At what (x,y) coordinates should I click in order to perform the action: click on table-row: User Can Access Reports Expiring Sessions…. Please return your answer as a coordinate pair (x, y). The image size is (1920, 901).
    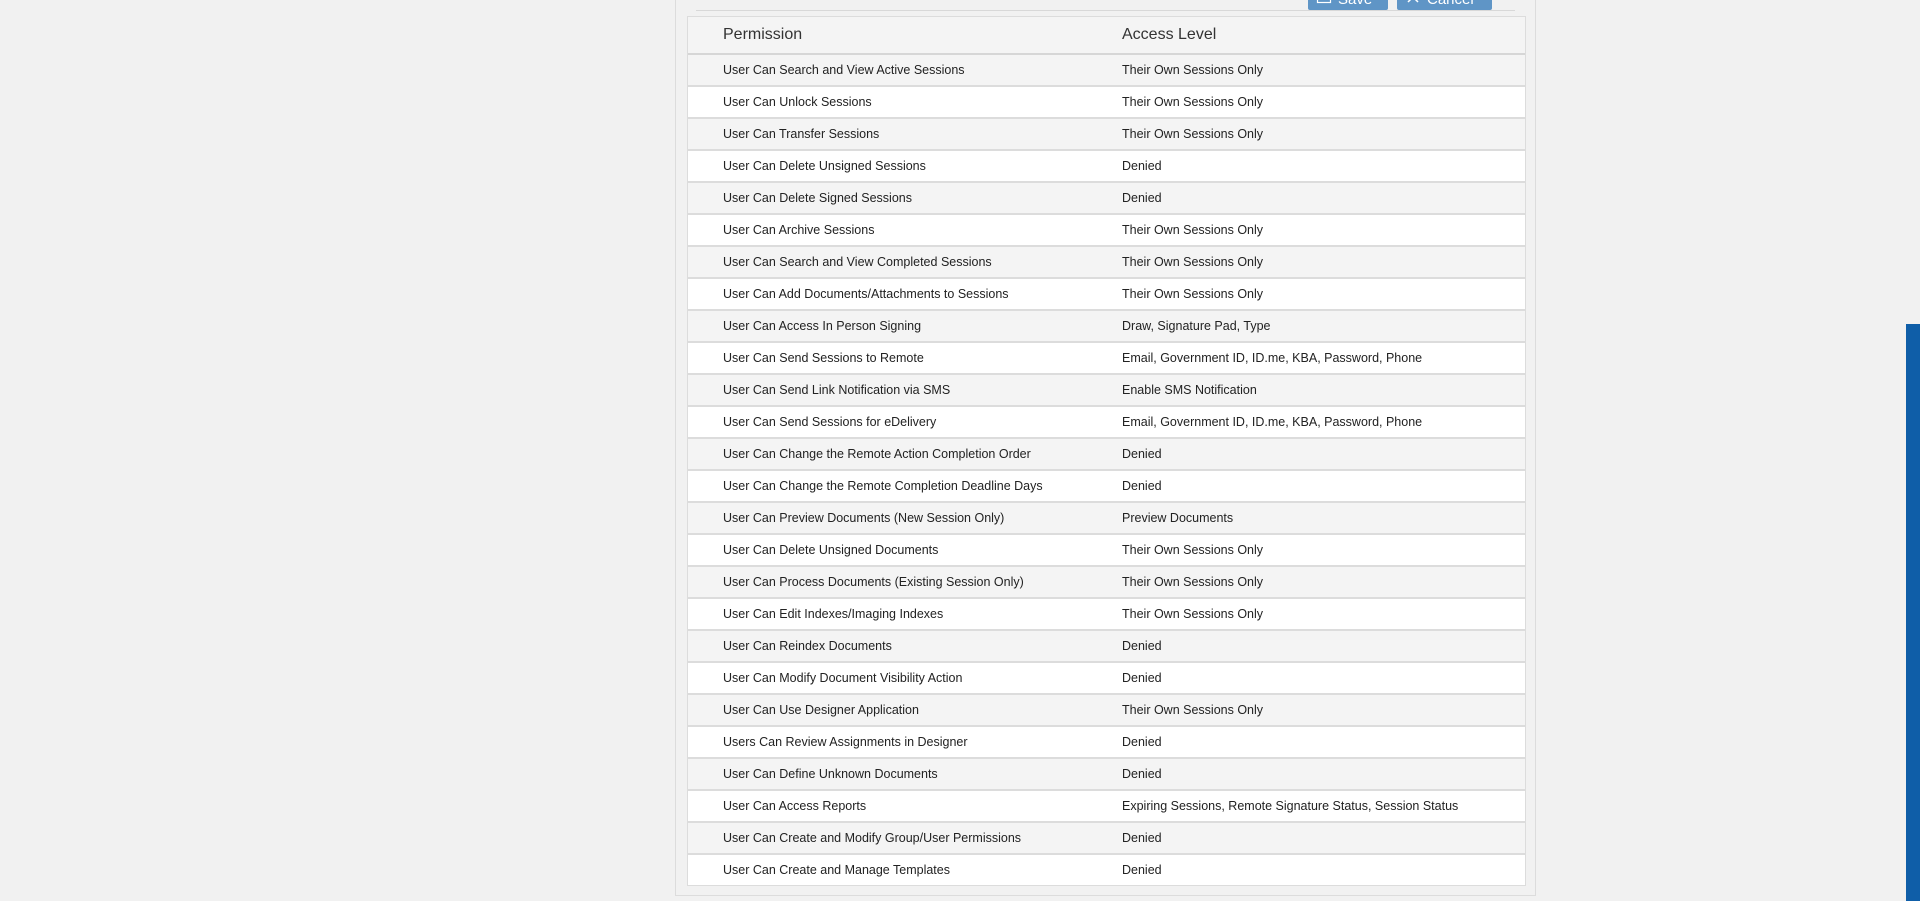
    Looking at the image, I should click on (1106, 806).